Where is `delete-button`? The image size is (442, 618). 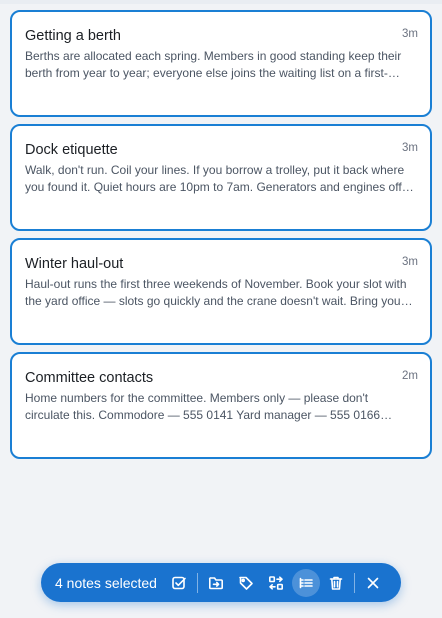
delete-button is located at coordinates (336, 583).